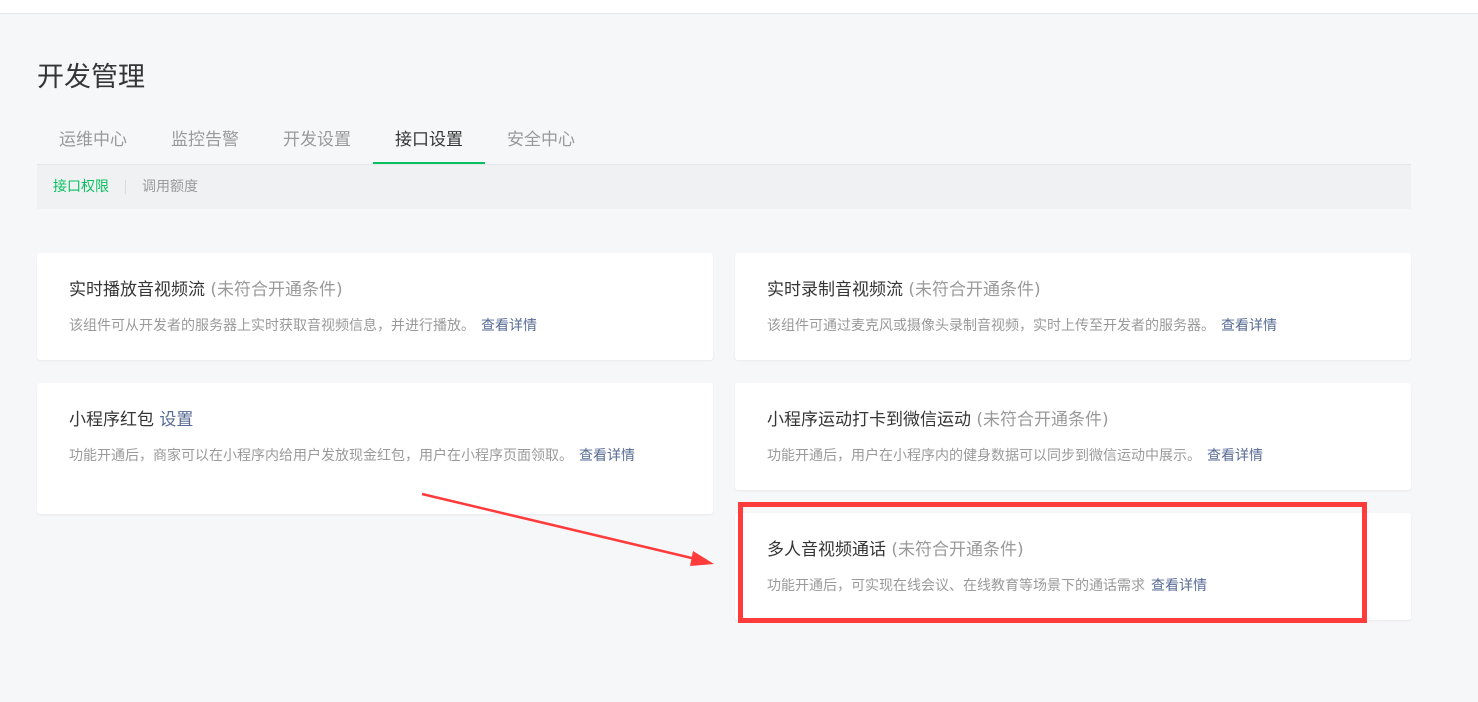  What do you see at coordinates (429, 140) in the screenshot?
I see `tab-api-settings: 接口设置` at bounding box center [429, 140].